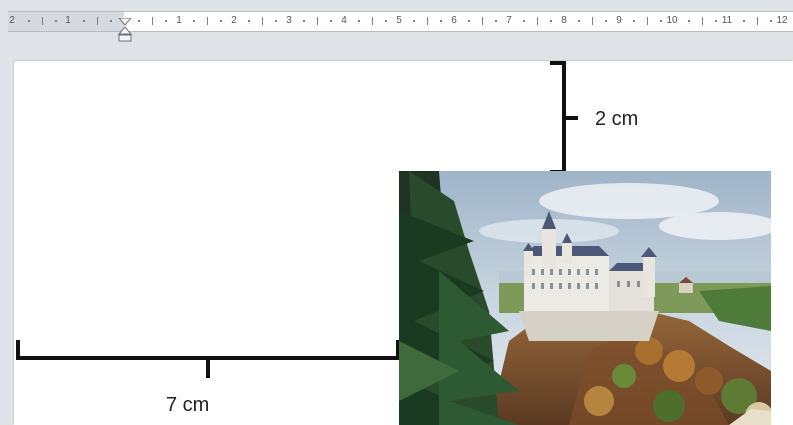 The image size is (793, 425). Describe the element at coordinates (399, 20) in the screenshot. I see `ruler-number: 5` at that location.